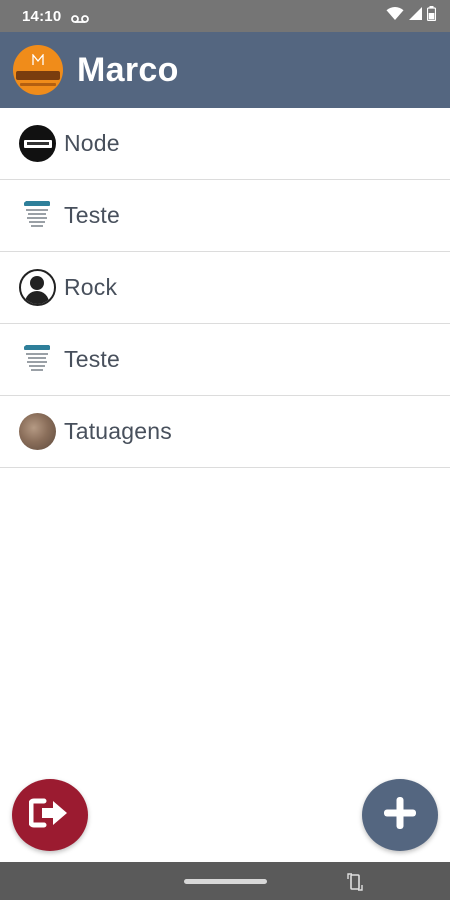 The image size is (450, 900). Describe the element at coordinates (225, 432) in the screenshot. I see `list-item: Tatuagens` at that location.